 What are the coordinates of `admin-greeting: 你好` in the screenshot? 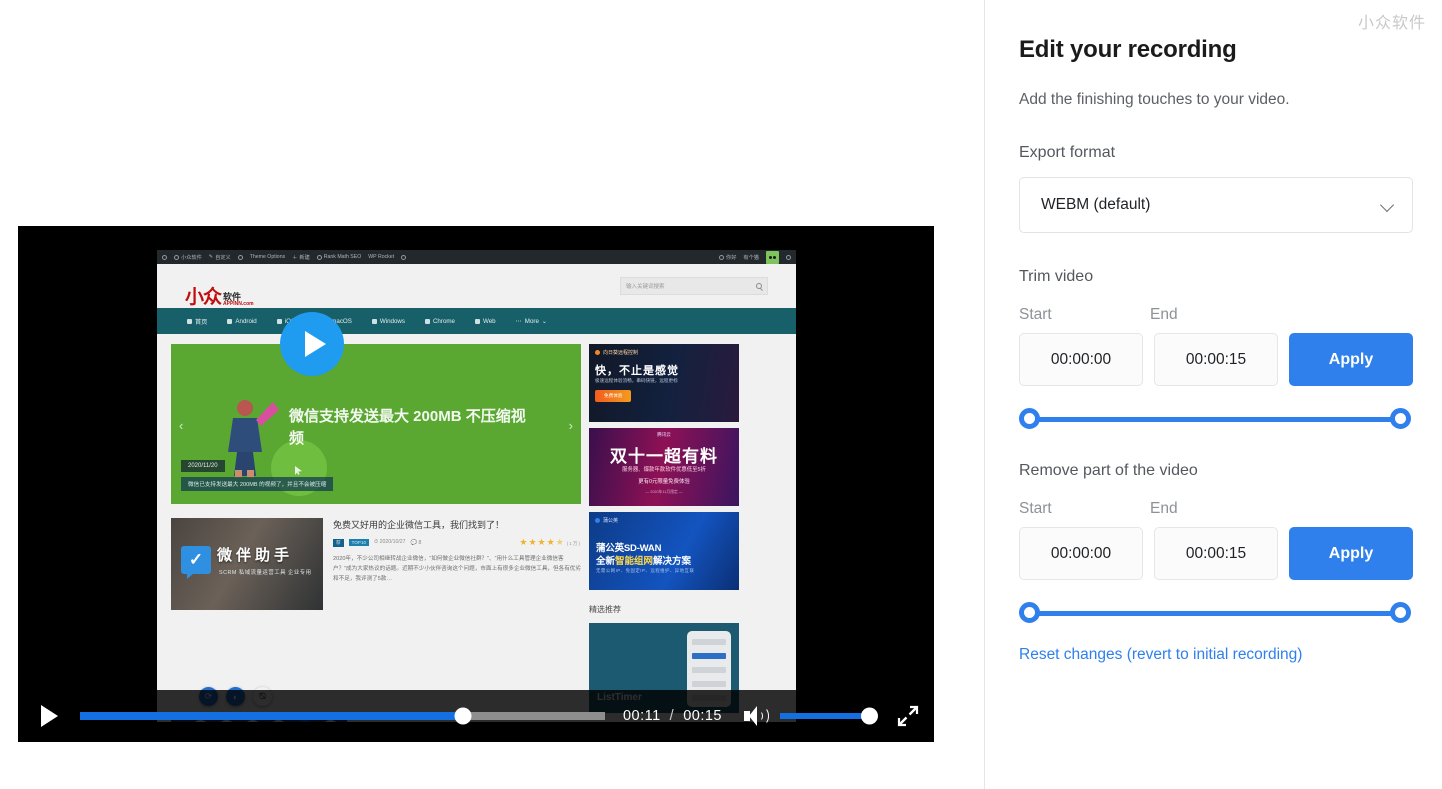 It's located at (727, 257).